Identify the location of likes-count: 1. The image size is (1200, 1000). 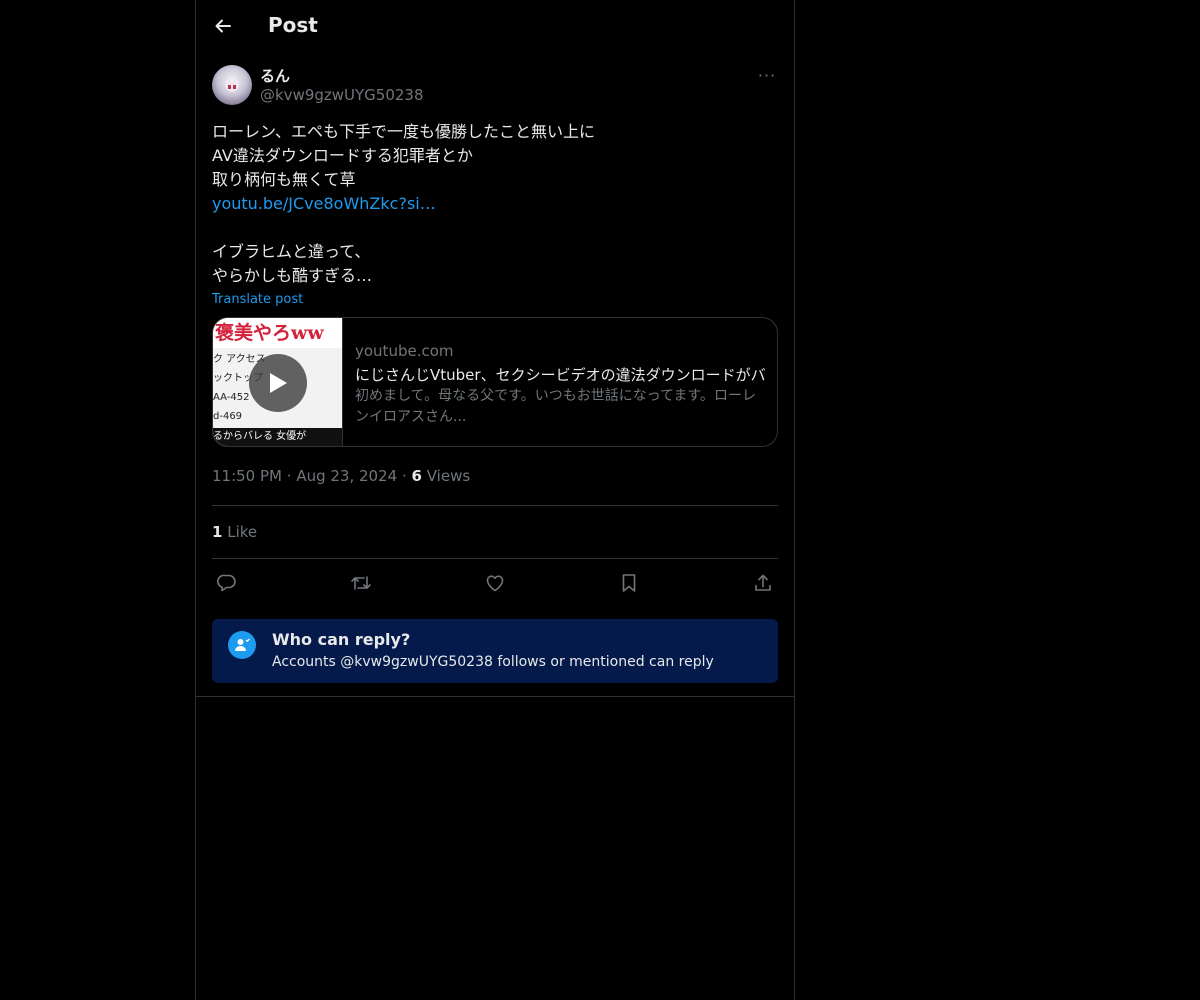
(217, 532).